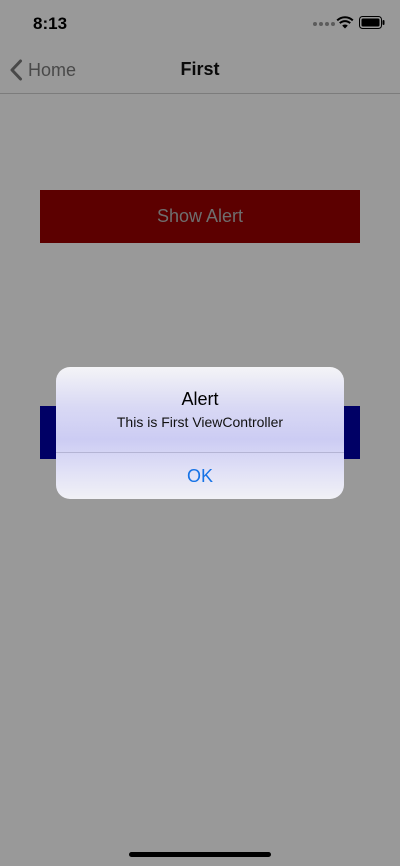 Image resolution: width=400 pixels, height=866 pixels. Describe the element at coordinates (200, 476) in the screenshot. I see `alert-ok-button: OK` at that location.